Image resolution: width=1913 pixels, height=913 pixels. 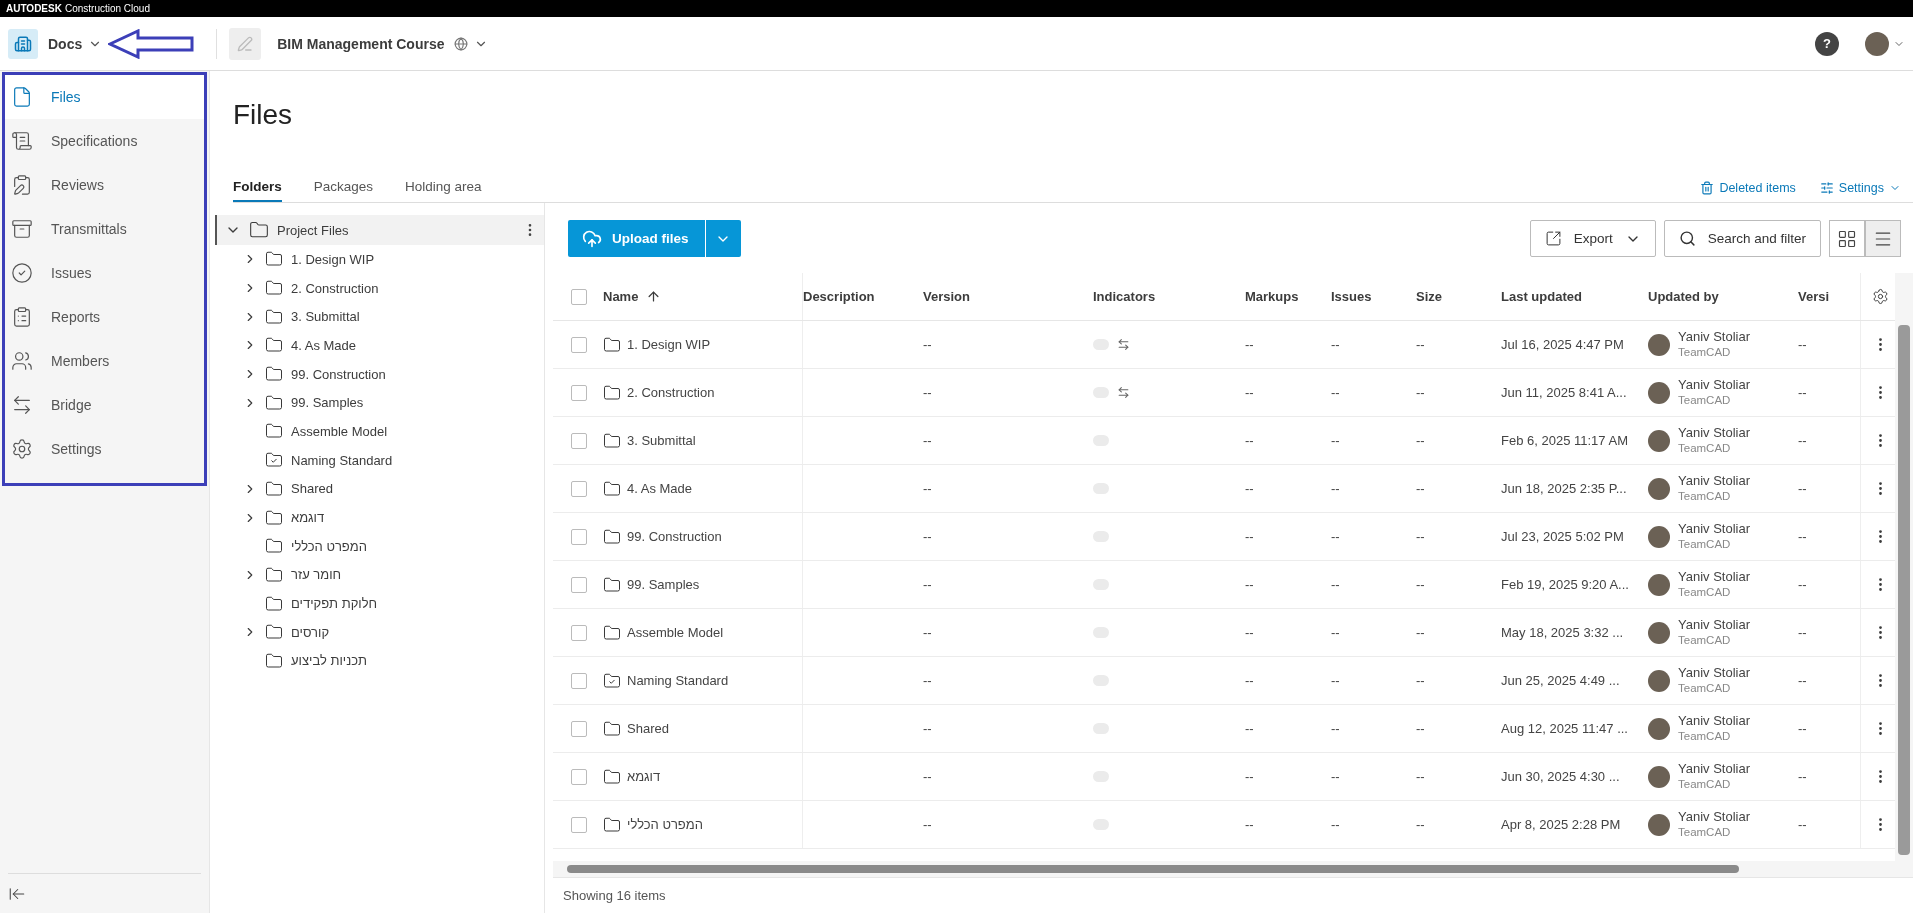 What do you see at coordinates (1705, 496) in the screenshot?
I see `company-name: TeamCAD` at bounding box center [1705, 496].